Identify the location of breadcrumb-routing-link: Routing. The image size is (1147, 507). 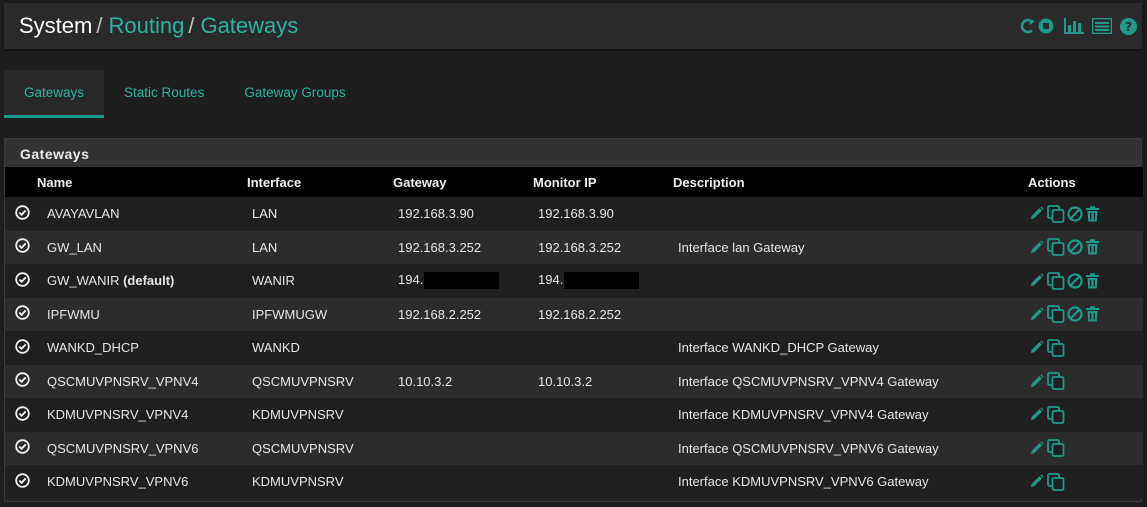
(146, 25).